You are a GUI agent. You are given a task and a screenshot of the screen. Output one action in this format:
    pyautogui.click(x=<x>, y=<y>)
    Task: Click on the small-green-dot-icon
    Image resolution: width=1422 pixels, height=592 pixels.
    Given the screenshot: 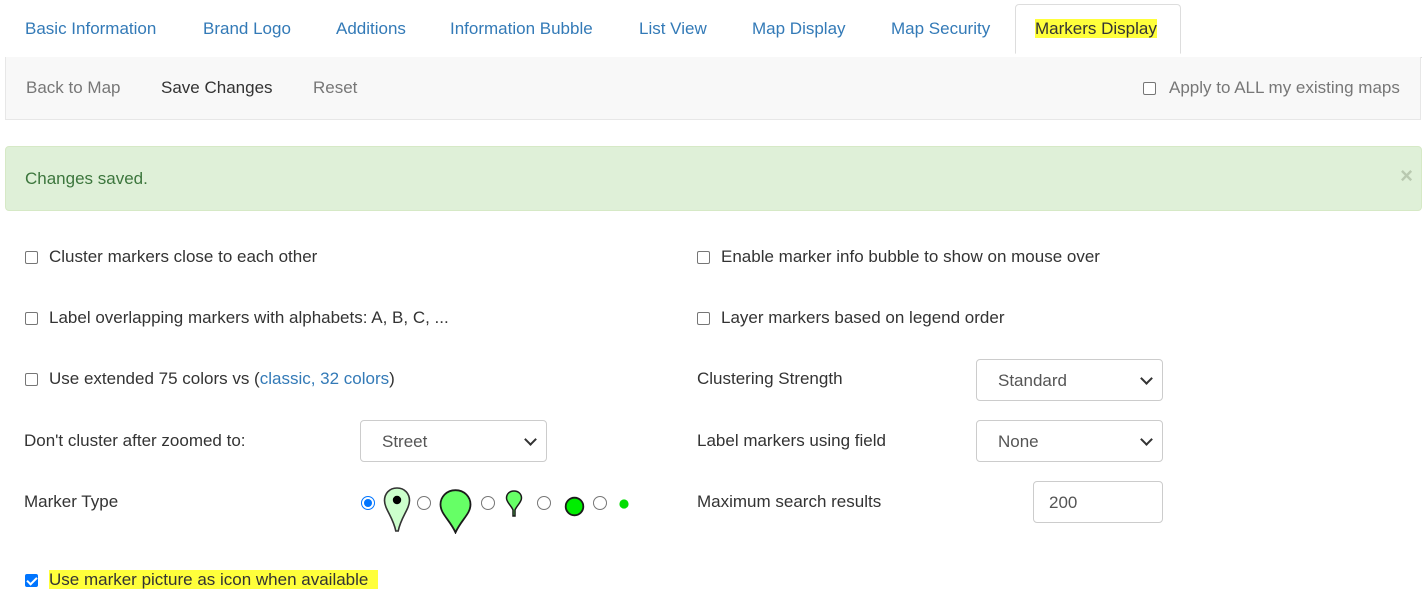 What is the action you would take?
    pyautogui.click(x=624, y=504)
    